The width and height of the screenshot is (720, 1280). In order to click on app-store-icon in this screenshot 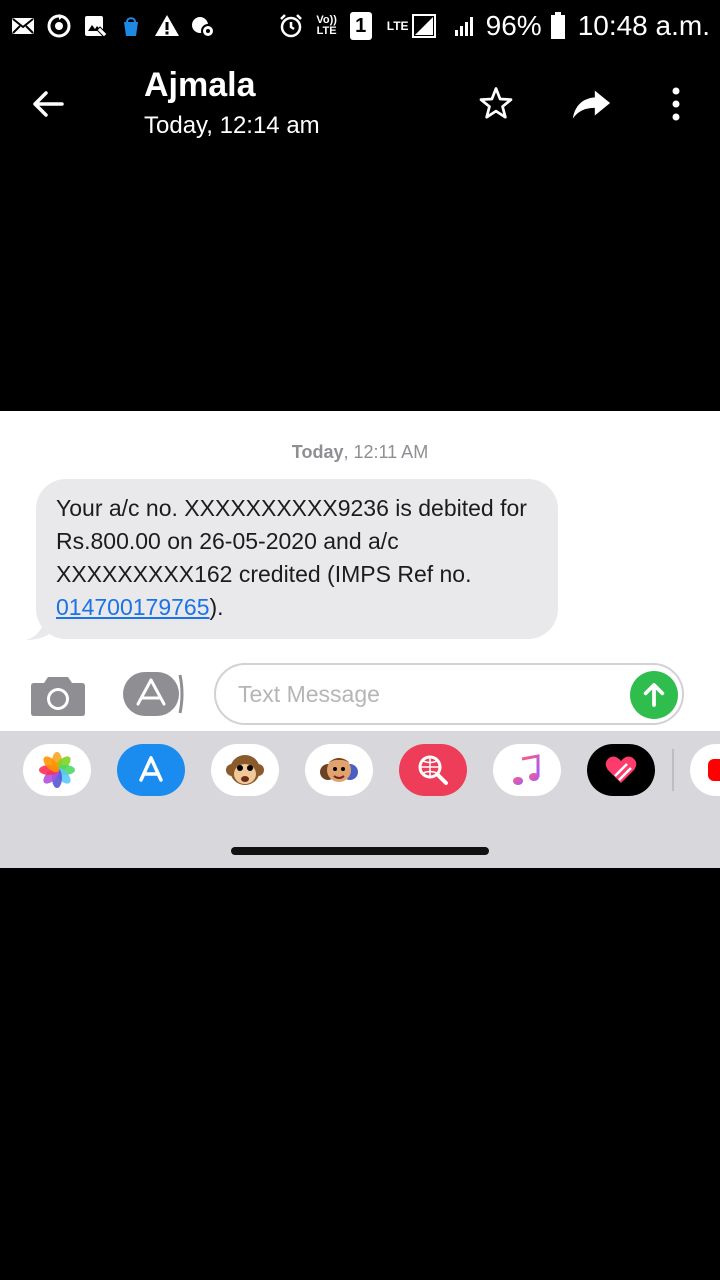, I will do `click(153, 694)`.